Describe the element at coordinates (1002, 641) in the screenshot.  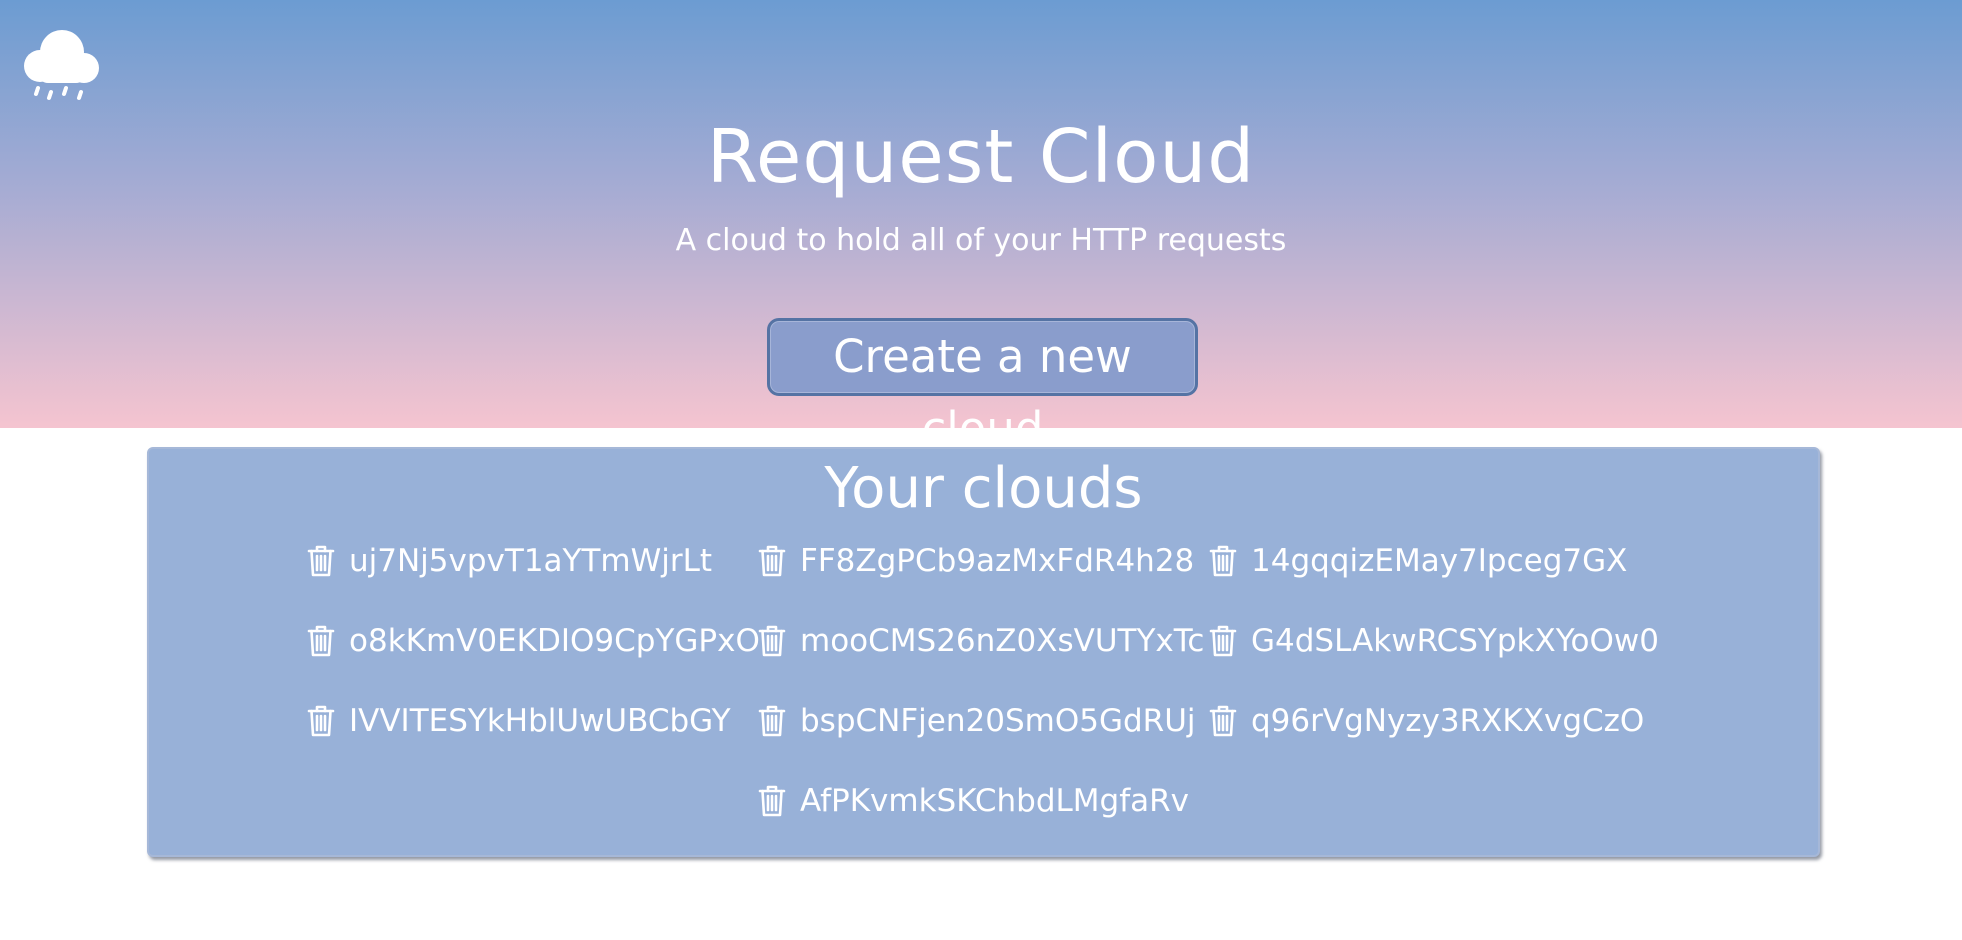
I see `cloud-id-link: mooCMS26nZ0XsVUTYxTc` at that location.